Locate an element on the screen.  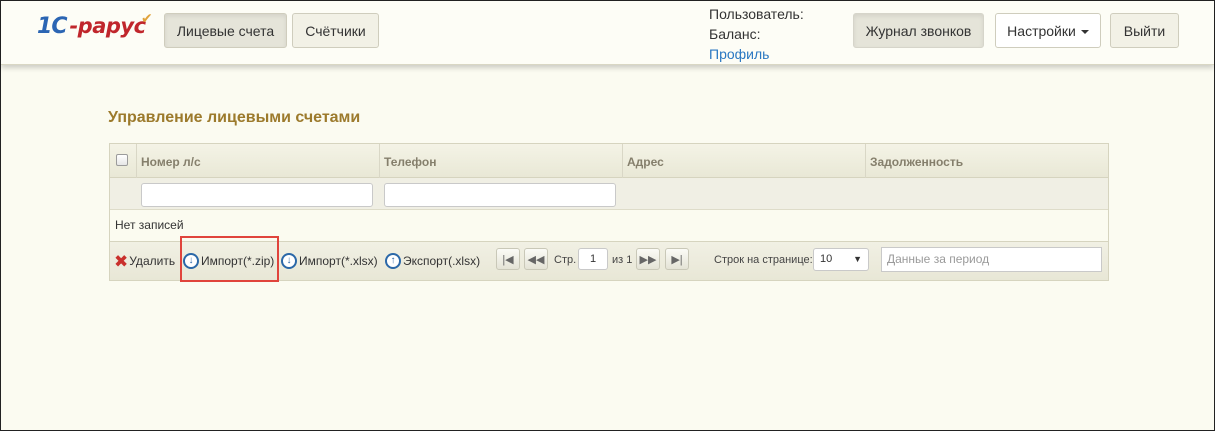
filter-row is located at coordinates (609, 194).